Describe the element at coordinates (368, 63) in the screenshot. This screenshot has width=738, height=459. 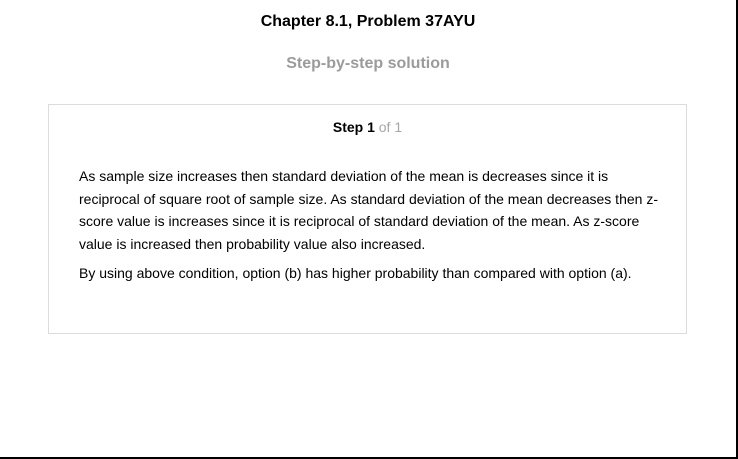
I see `solution-subtitle: Step-by-step solution` at that location.